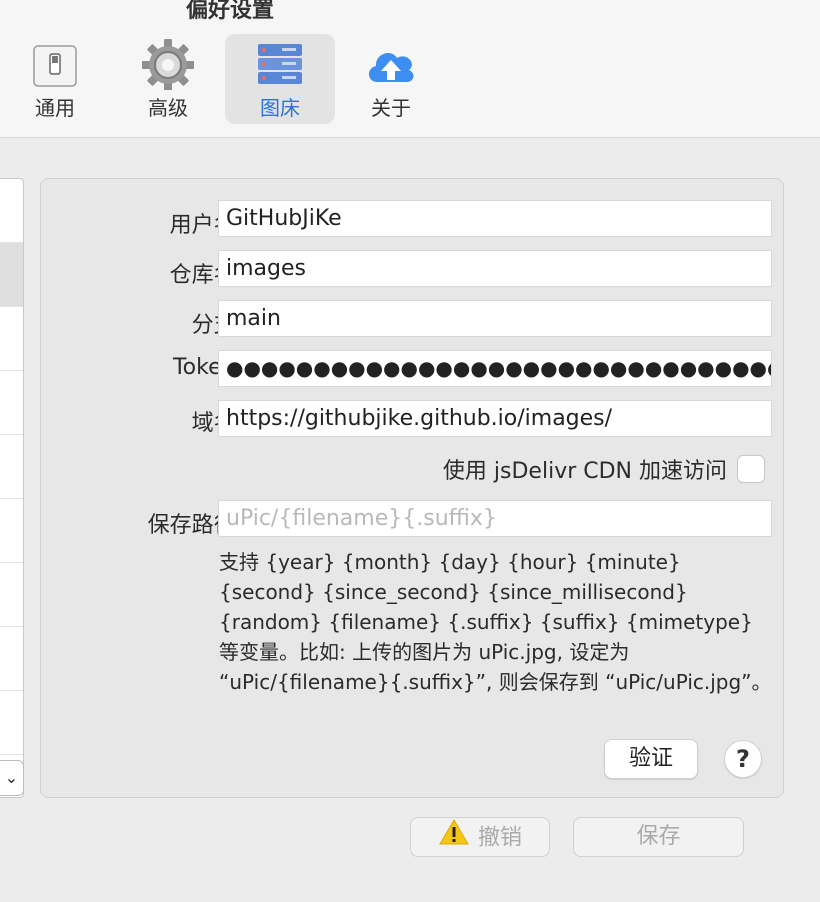 This screenshot has width=820, height=902. I want to click on username-field: GitHubJiKe, so click(495, 218).